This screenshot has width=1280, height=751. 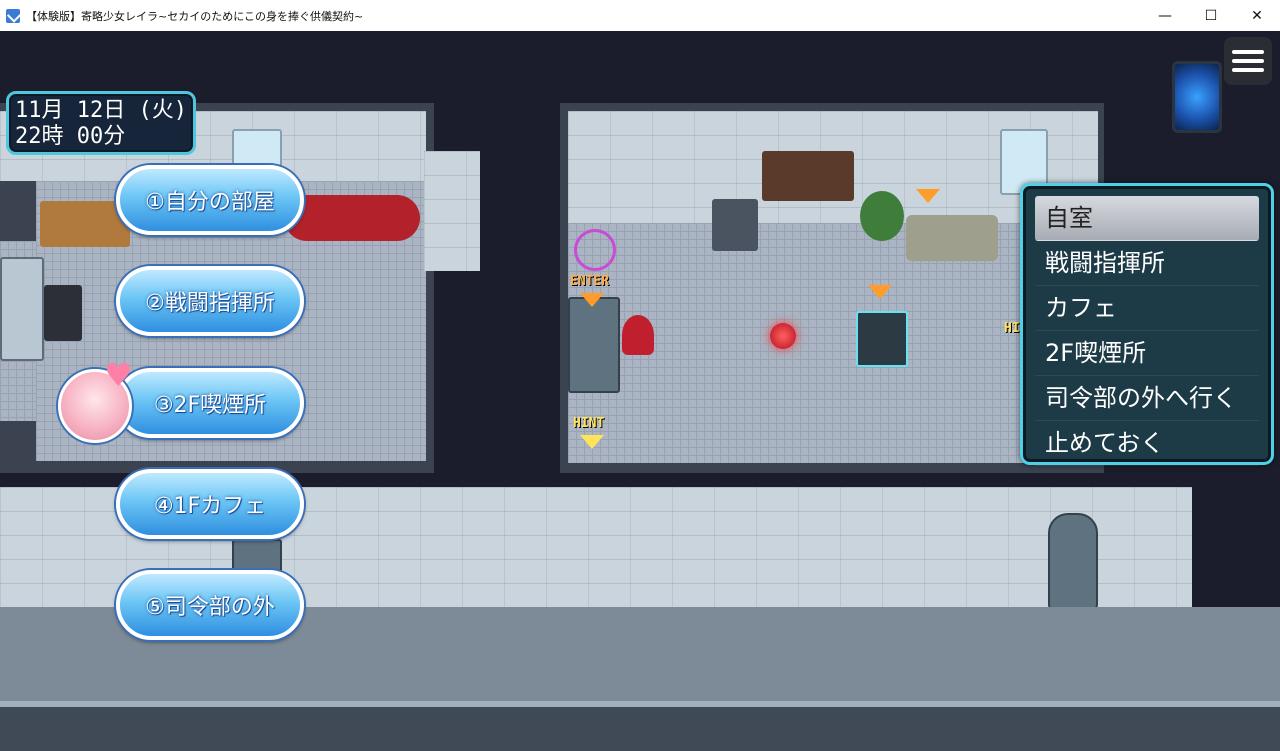 What do you see at coordinates (210, 301) in the screenshot?
I see `shortcut-command-center-button: ②戦闘指揮所` at bounding box center [210, 301].